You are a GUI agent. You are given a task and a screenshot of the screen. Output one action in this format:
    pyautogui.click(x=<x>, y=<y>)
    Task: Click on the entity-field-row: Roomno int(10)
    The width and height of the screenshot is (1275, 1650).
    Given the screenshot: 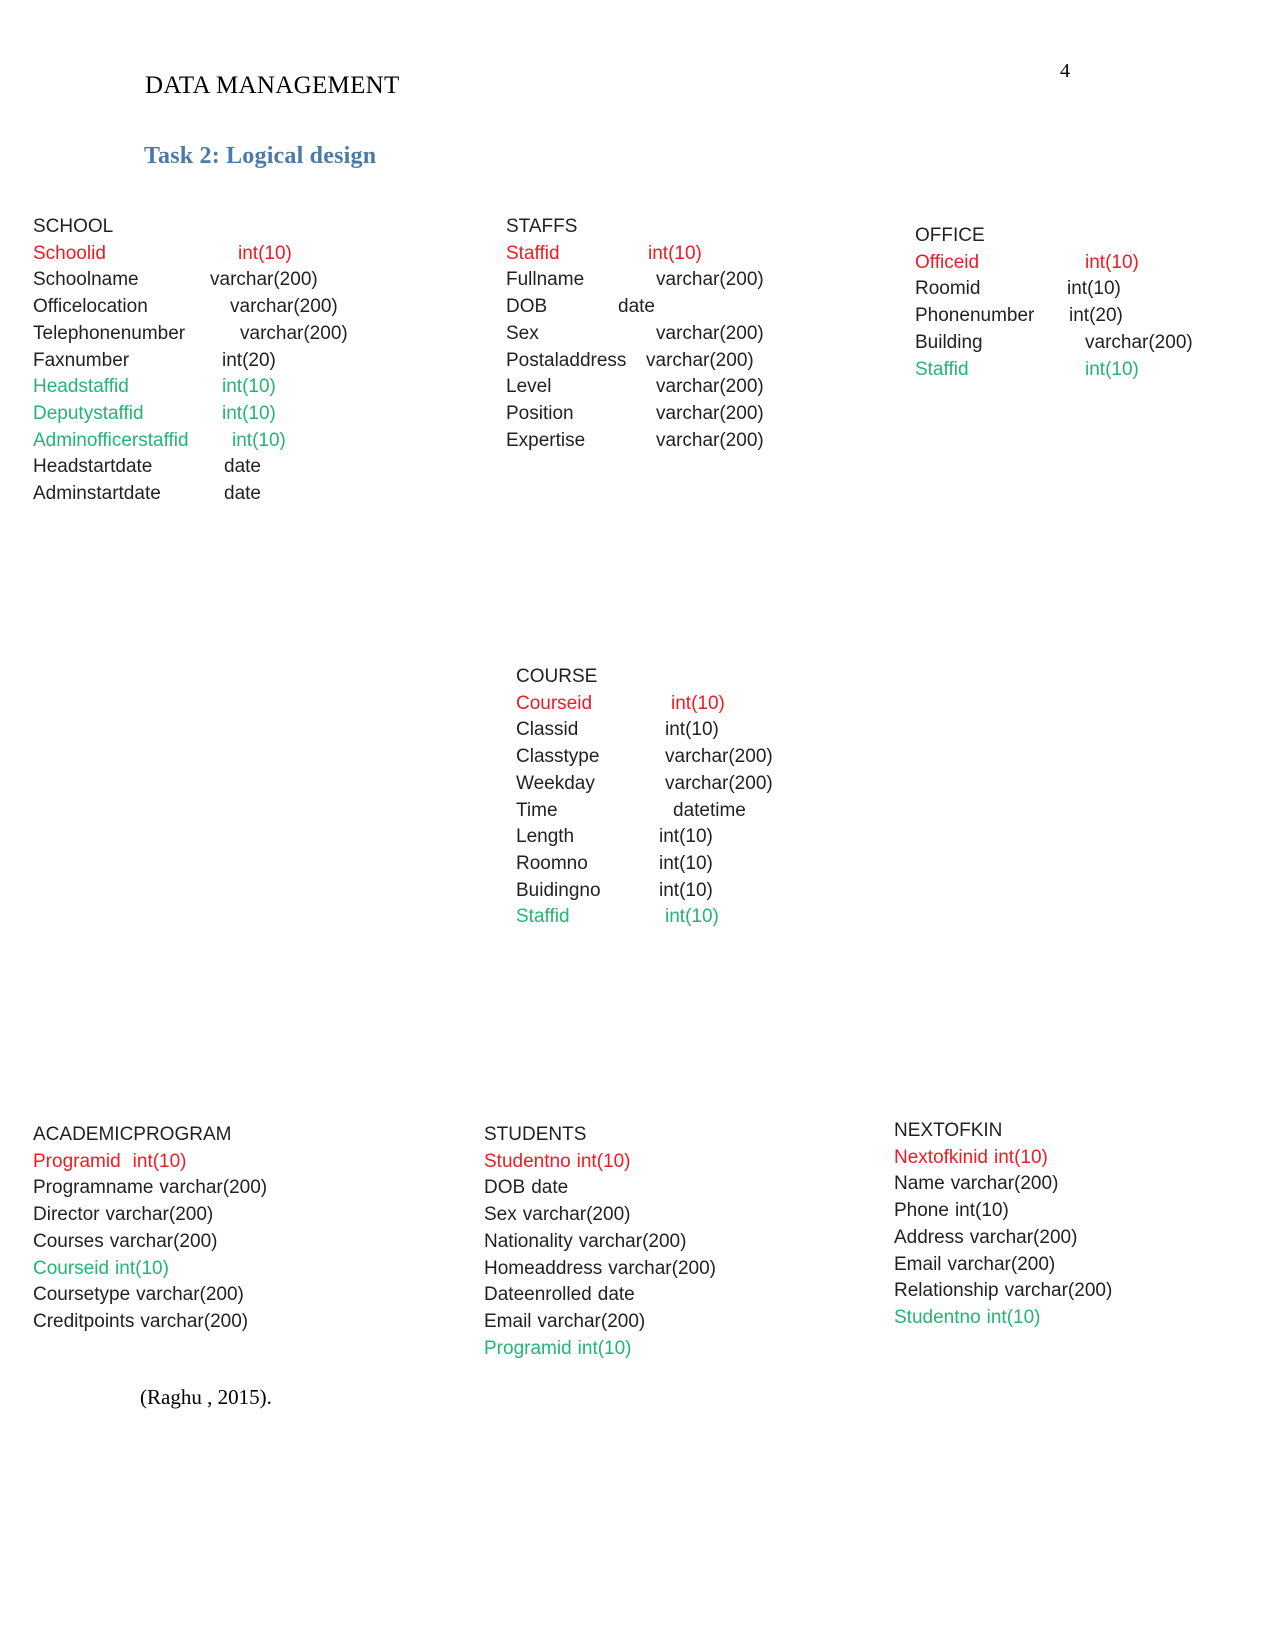 What is the action you would take?
    pyautogui.click(x=644, y=864)
    